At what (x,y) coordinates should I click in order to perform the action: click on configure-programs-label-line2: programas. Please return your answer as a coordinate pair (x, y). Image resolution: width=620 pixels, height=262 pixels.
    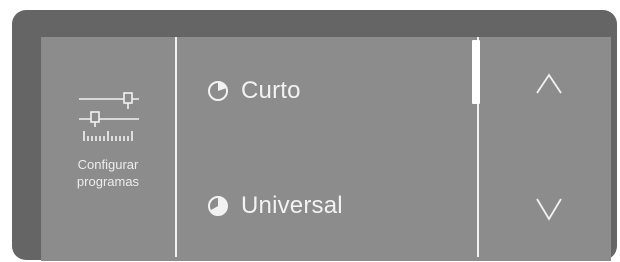
    Looking at the image, I should click on (108, 181).